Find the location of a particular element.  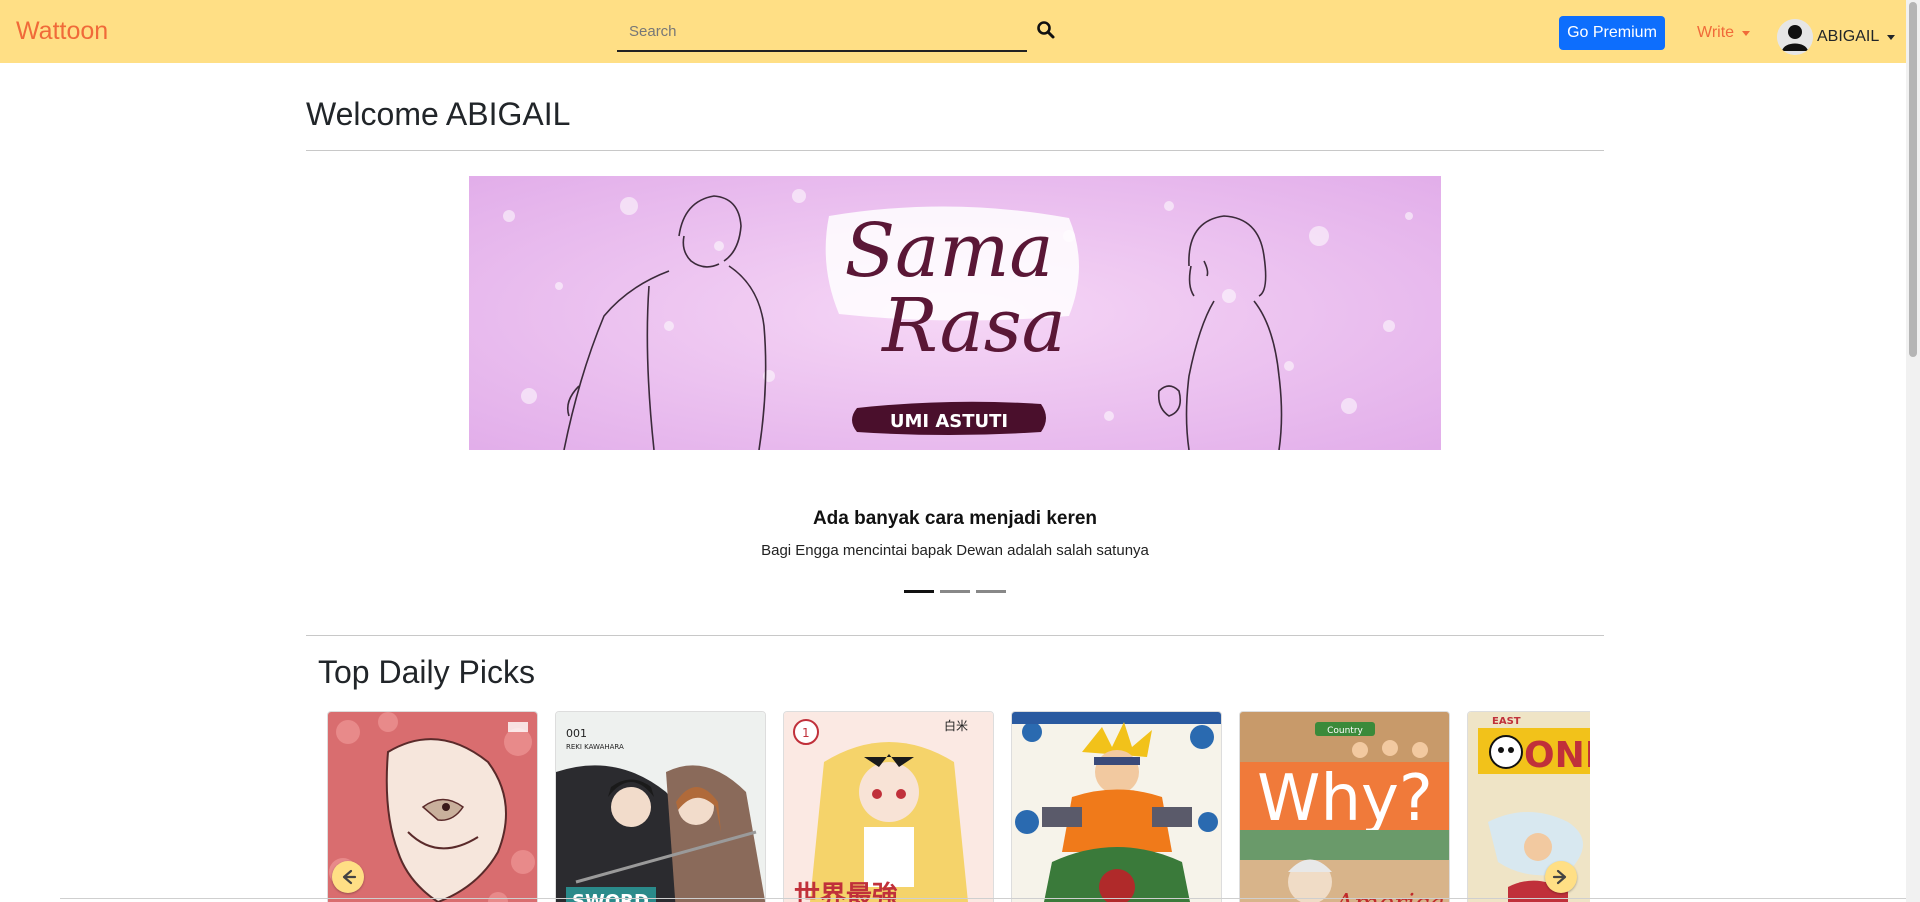

svg-text: Country is located at coordinates (1345, 731).